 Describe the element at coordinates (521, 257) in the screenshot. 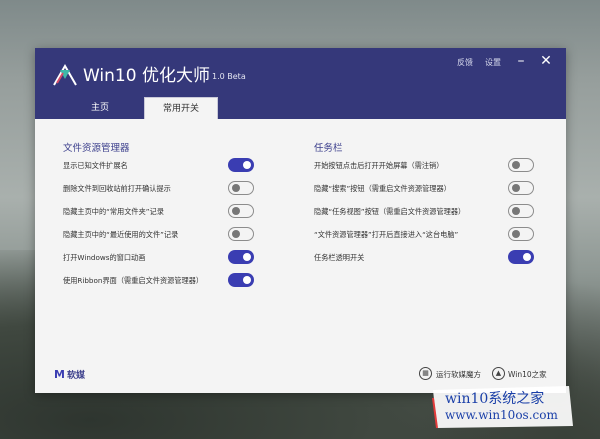

I see `toggle-taskbar-transparency` at that location.